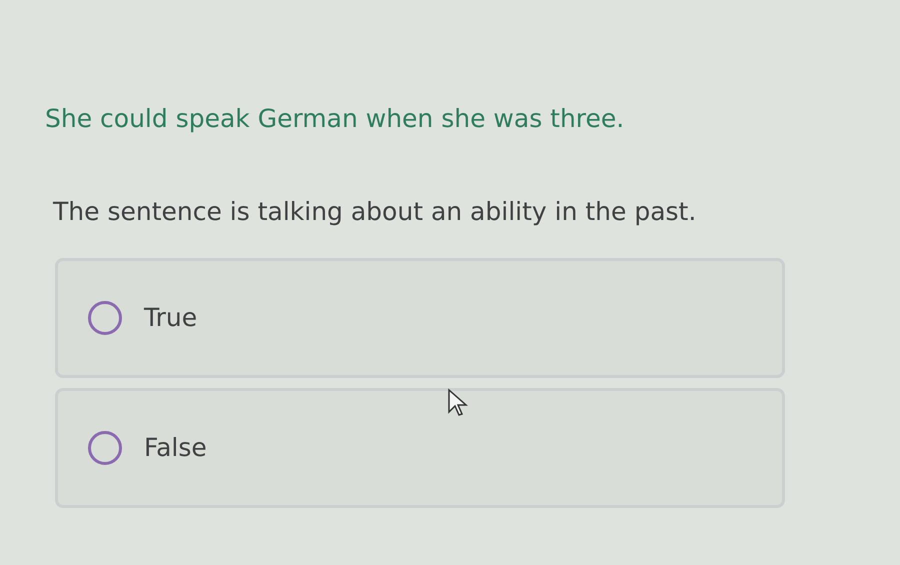 This screenshot has height=565, width=900. I want to click on option-label: False, so click(175, 448).